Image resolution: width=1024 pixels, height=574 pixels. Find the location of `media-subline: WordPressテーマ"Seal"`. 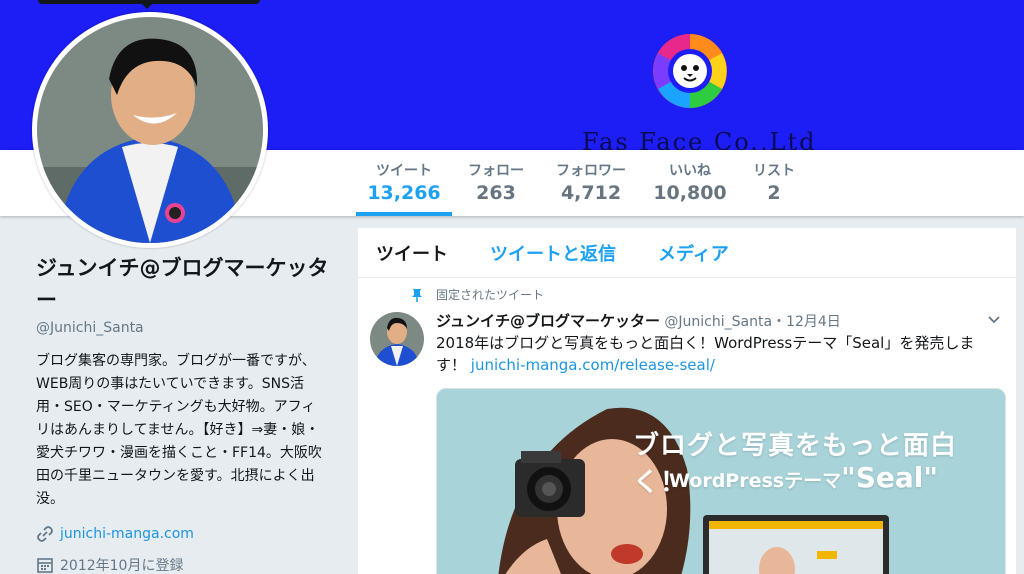

media-subline: WordPressテーマ"Seal" is located at coordinates (803, 477).